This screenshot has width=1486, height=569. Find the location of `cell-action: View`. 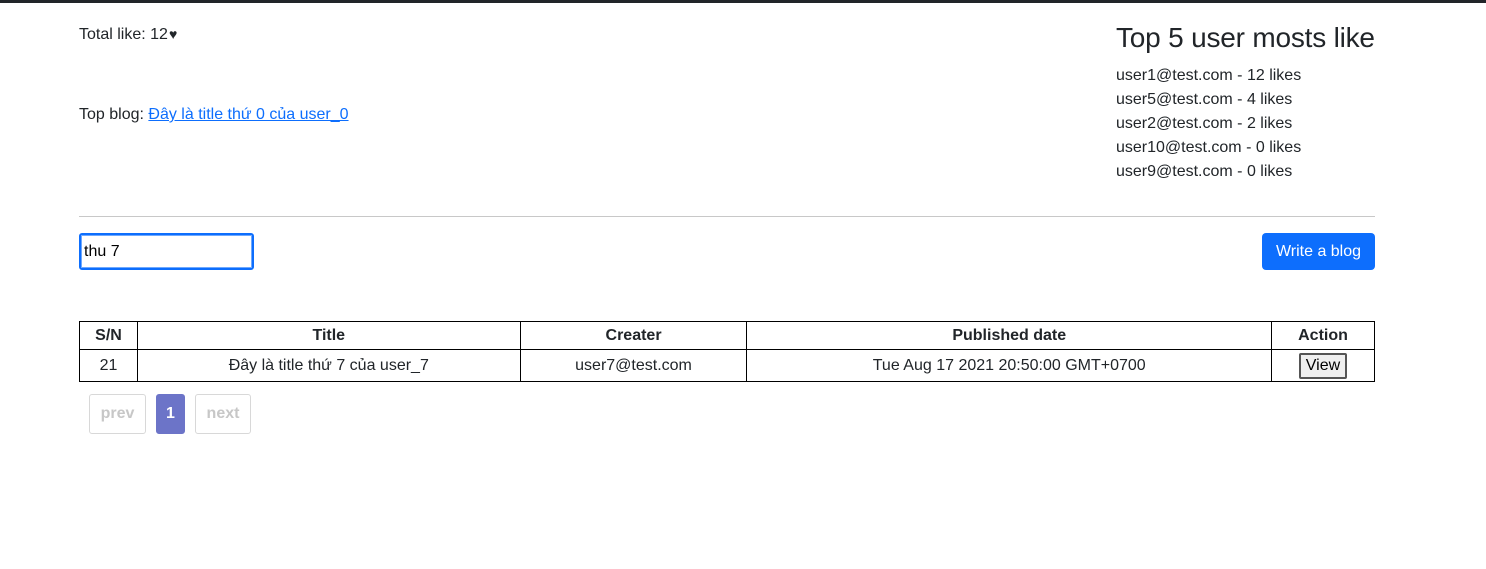

cell-action: View is located at coordinates (1323, 365).